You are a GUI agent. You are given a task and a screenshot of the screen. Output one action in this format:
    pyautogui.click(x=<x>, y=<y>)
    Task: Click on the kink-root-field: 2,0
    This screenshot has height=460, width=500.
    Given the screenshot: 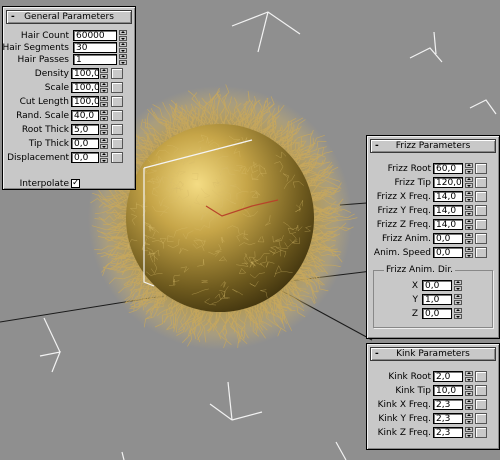 What is the action you would take?
    pyautogui.click(x=448, y=376)
    